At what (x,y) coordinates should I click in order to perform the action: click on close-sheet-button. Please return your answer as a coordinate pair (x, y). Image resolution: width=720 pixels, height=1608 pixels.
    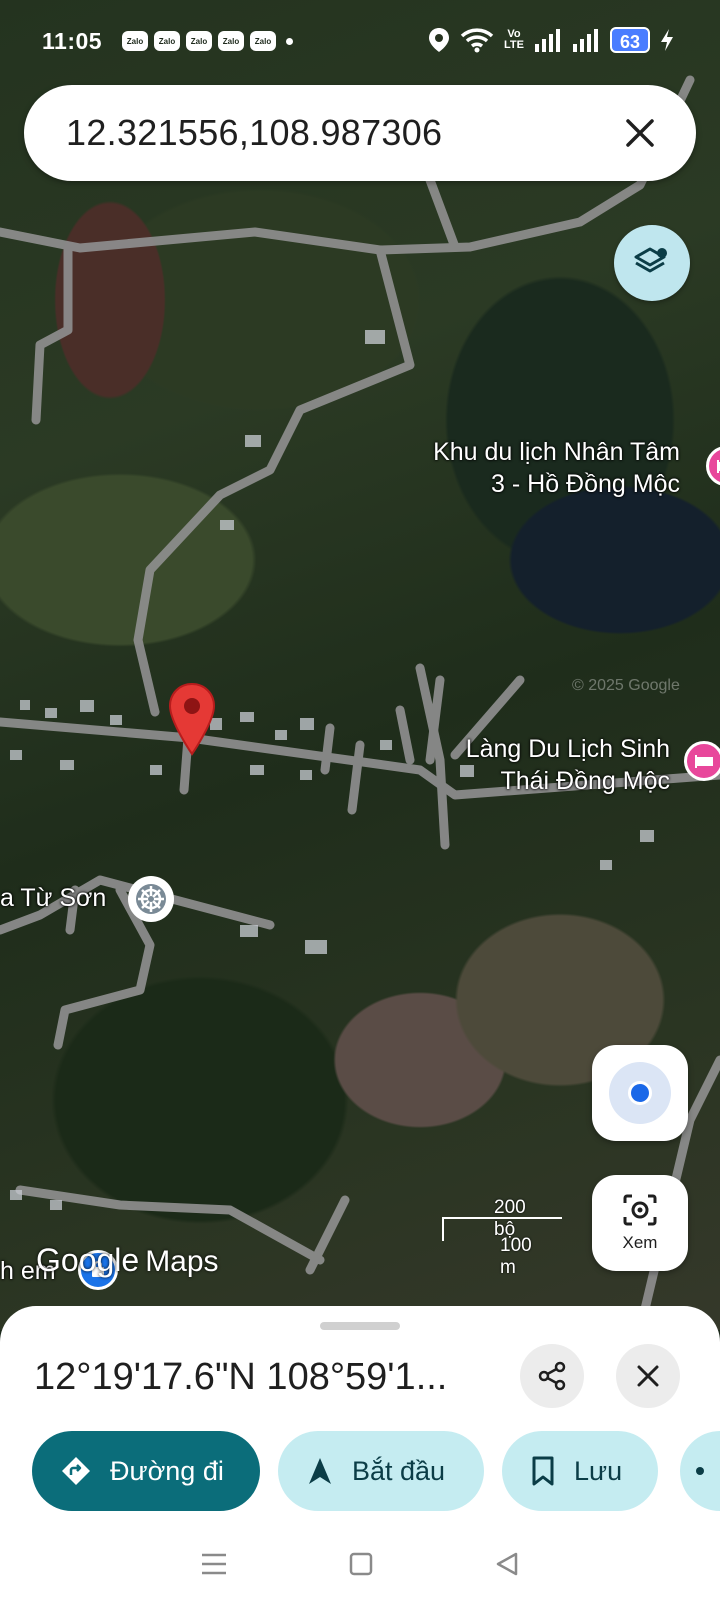
    Looking at the image, I should click on (648, 1376).